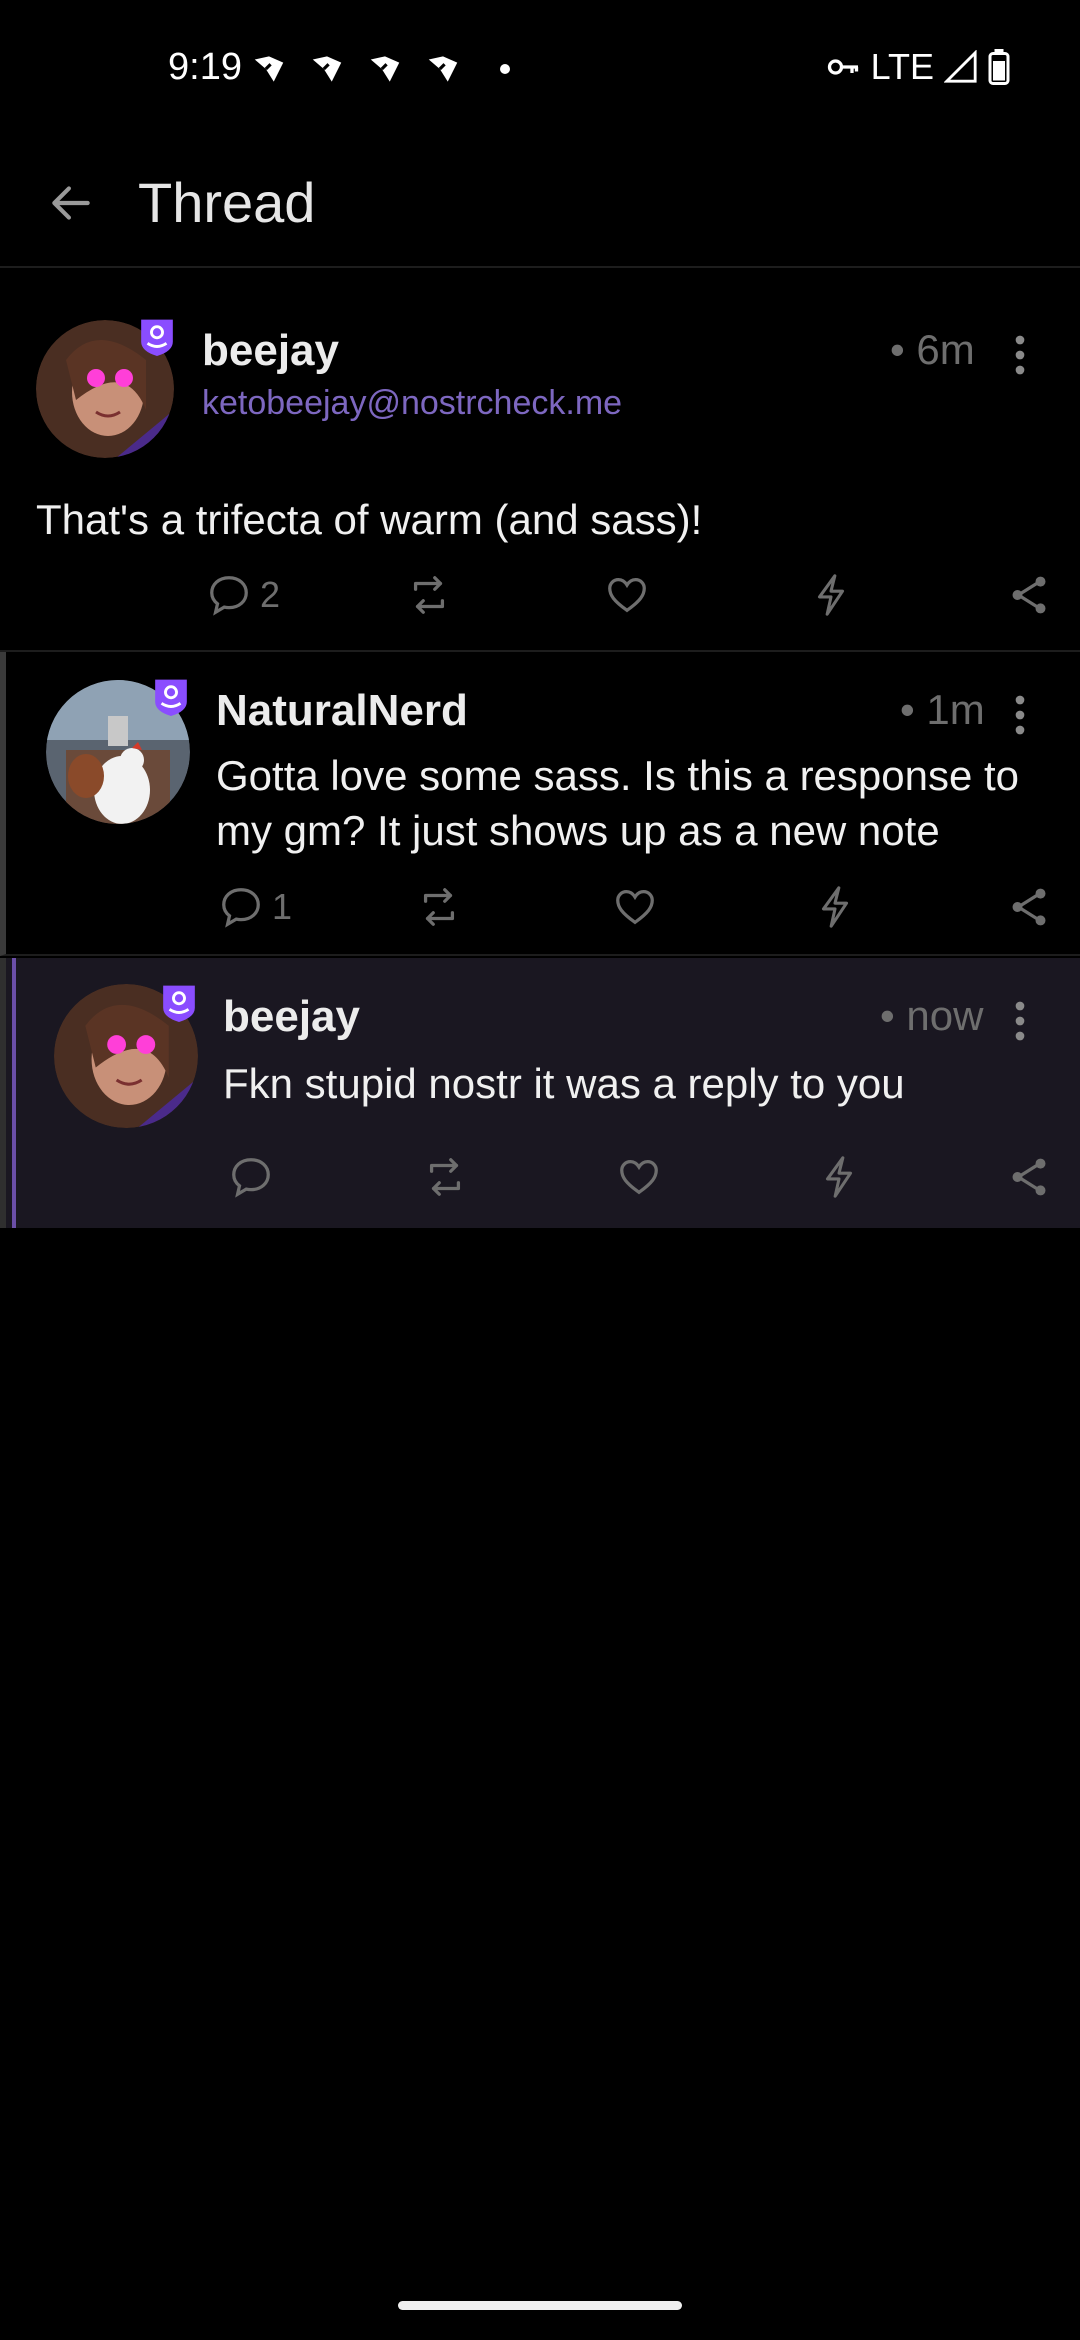 The width and height of the screenshot is (1080, 2340). I want to click on status-right: LTE, so click(917, 67).